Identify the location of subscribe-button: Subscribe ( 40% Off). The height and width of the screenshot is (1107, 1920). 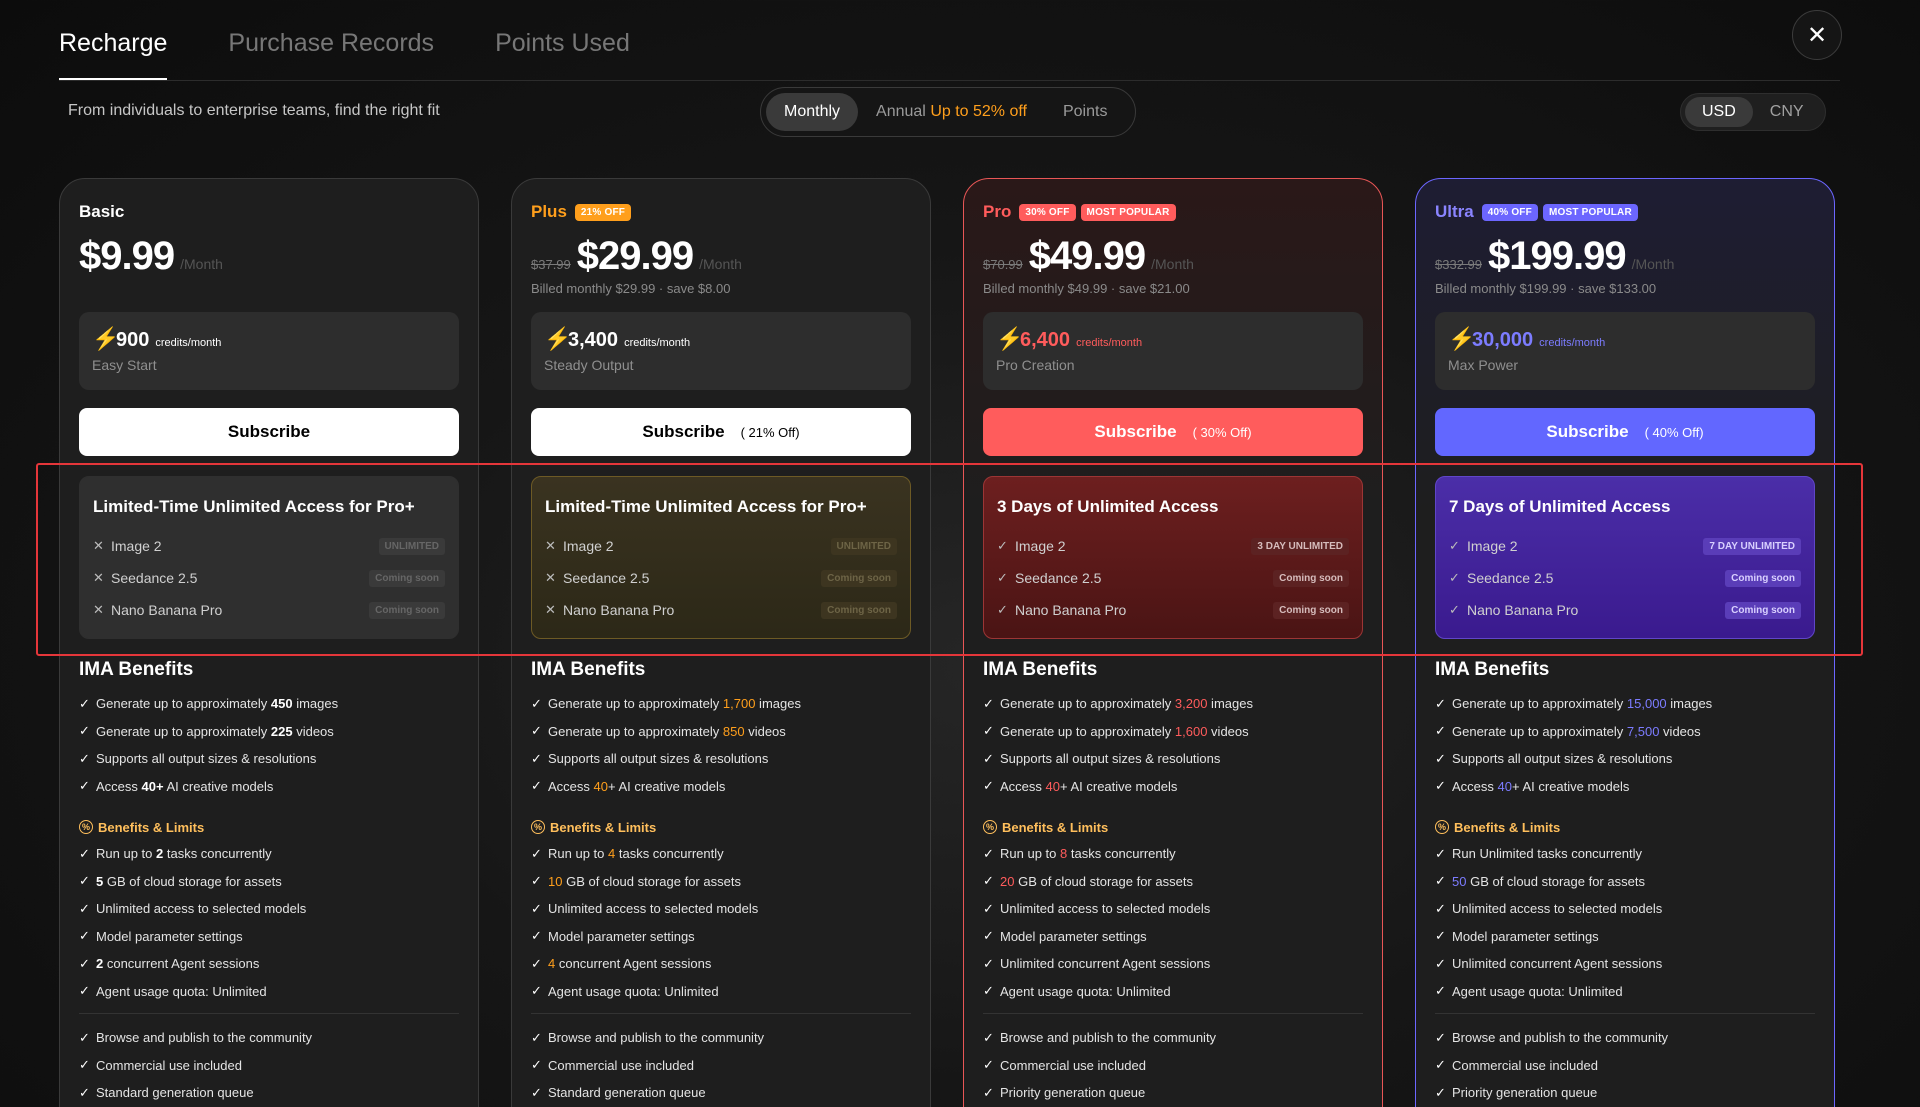
(1625, 432).